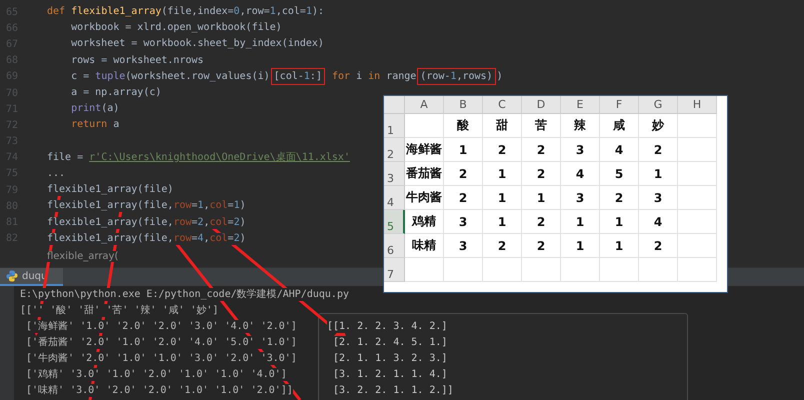  I want to click on code-completion-hint: flexible_array(, so click(82, 256).